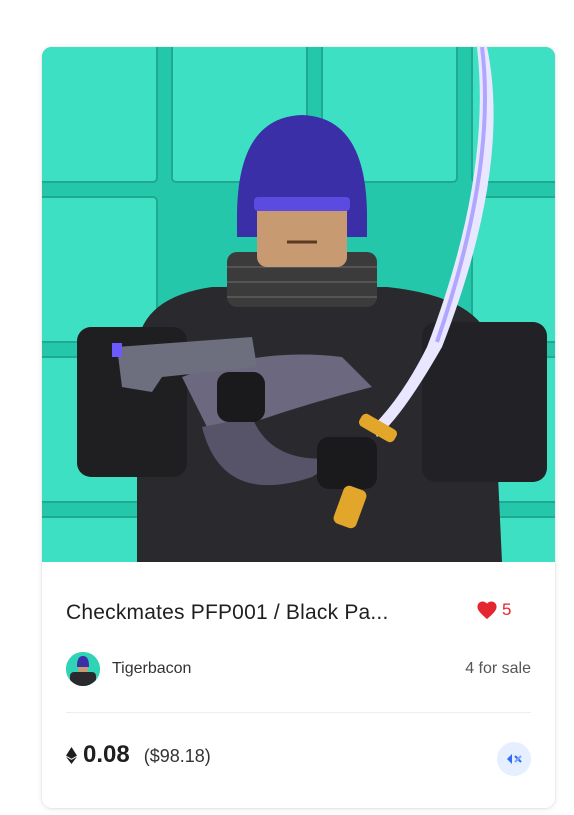 This screenshot has width=574, height=815. What do you see at coordinates (71, 755) in the screenshot?
I see `ethereum-icon` at bounding box center [71, 755].